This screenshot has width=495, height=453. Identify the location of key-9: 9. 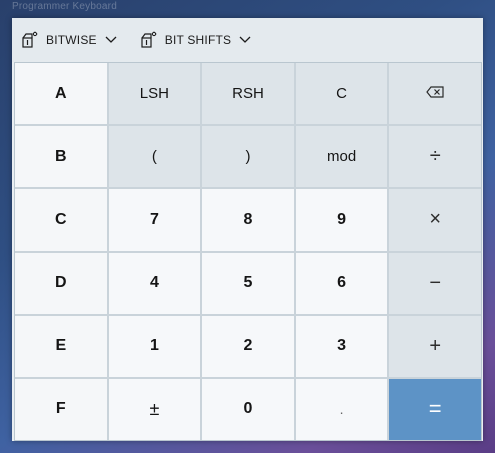
(341, 220).